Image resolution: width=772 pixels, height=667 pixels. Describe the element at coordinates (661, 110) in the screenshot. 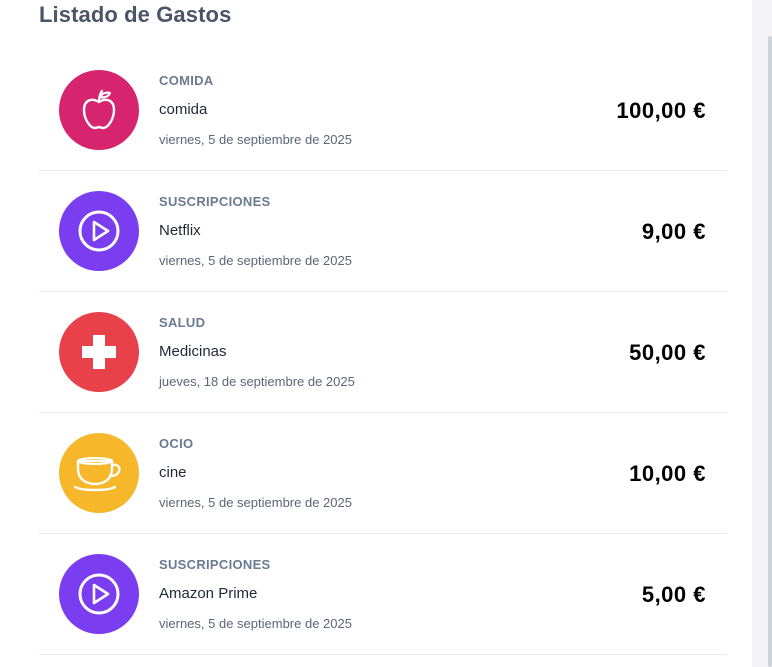

I see `expense-amount: 100,00 €` at that location.